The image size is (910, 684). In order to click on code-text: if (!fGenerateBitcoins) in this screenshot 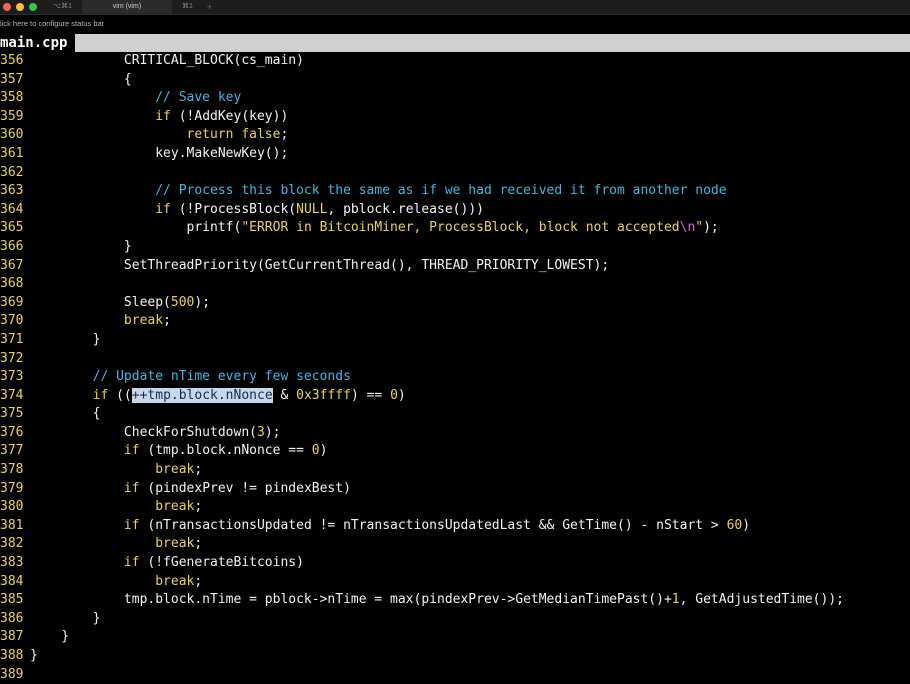, I will do `click(167, 563)`.